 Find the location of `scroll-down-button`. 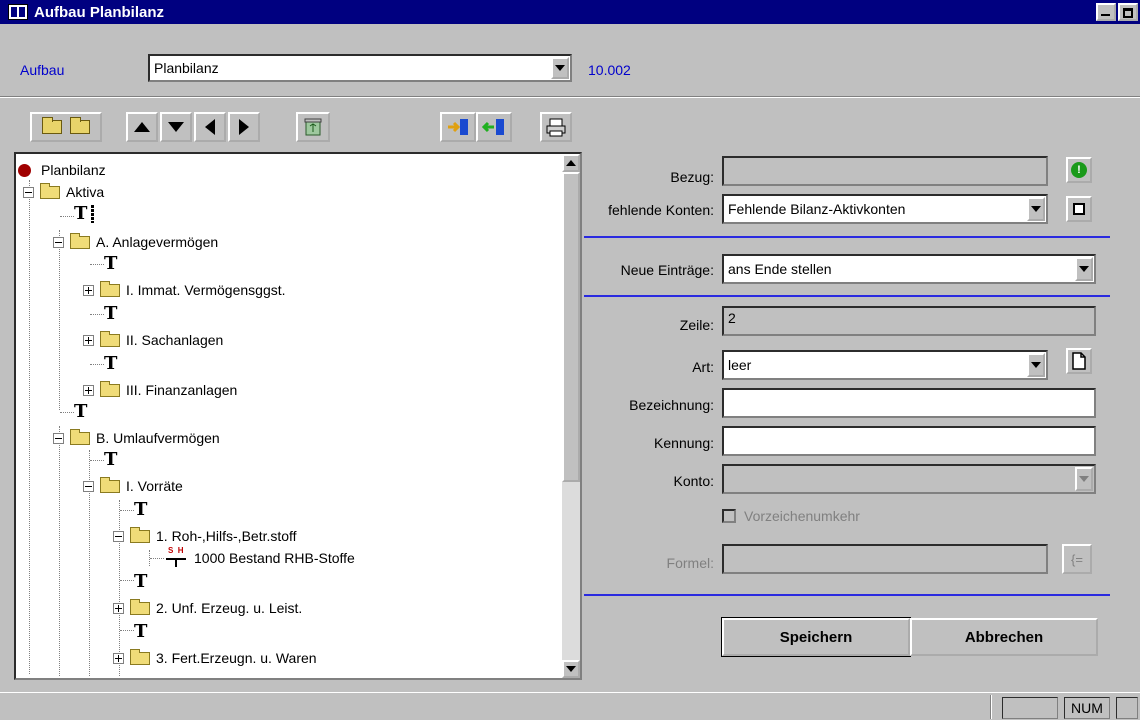

scroll-down-button is located at coordinates (571, 669).